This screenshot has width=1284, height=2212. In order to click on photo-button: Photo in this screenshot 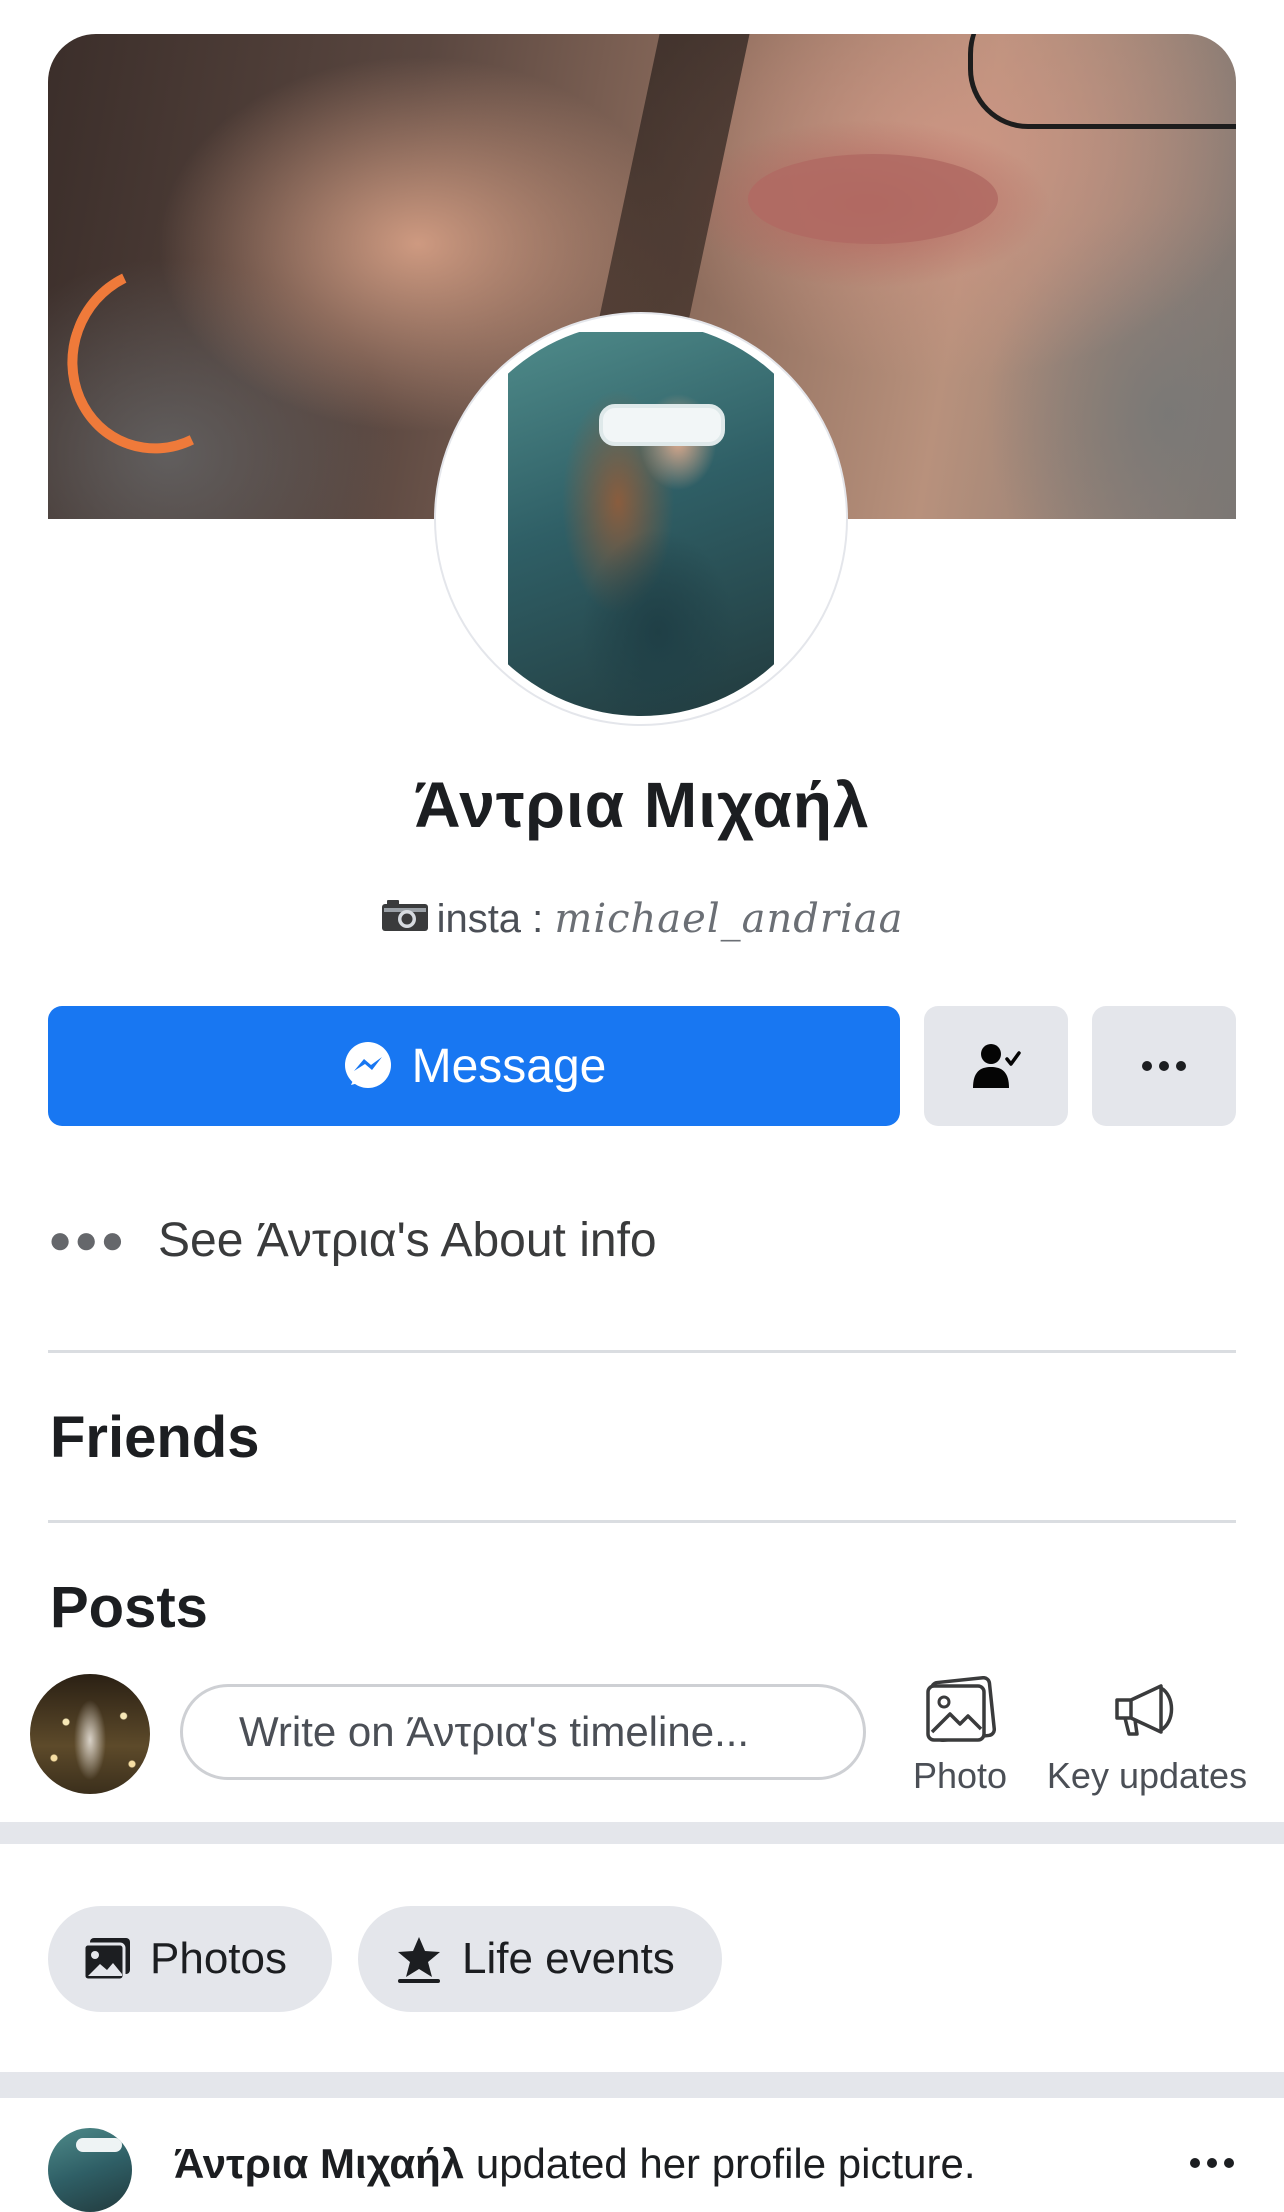, I will do `click(960, 1742)`.